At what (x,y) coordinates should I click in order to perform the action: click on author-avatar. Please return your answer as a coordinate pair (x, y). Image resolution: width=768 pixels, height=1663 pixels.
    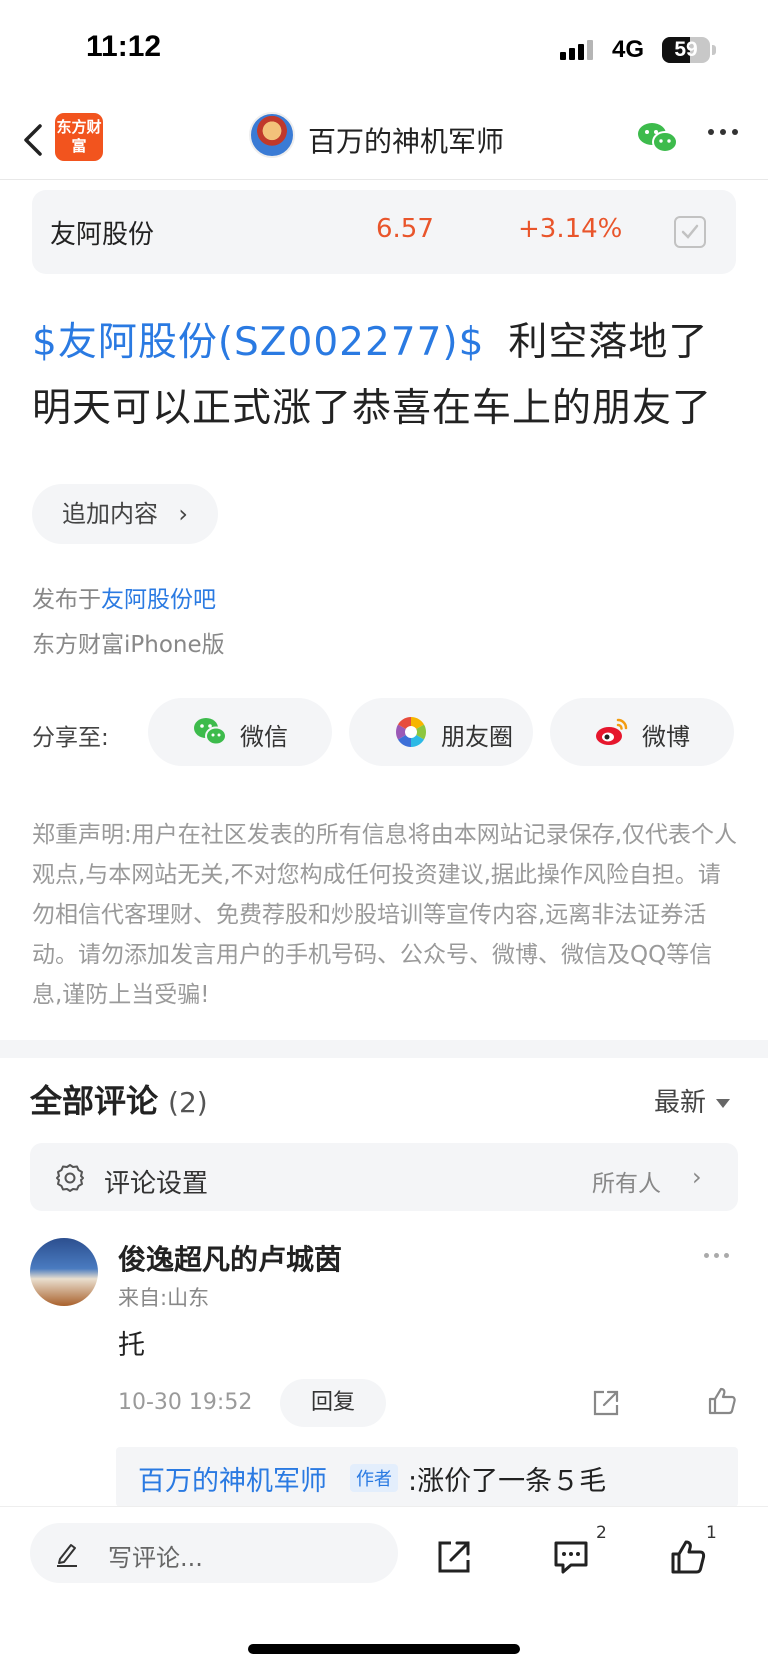
    Looking at the image, I should click on (272, 135).